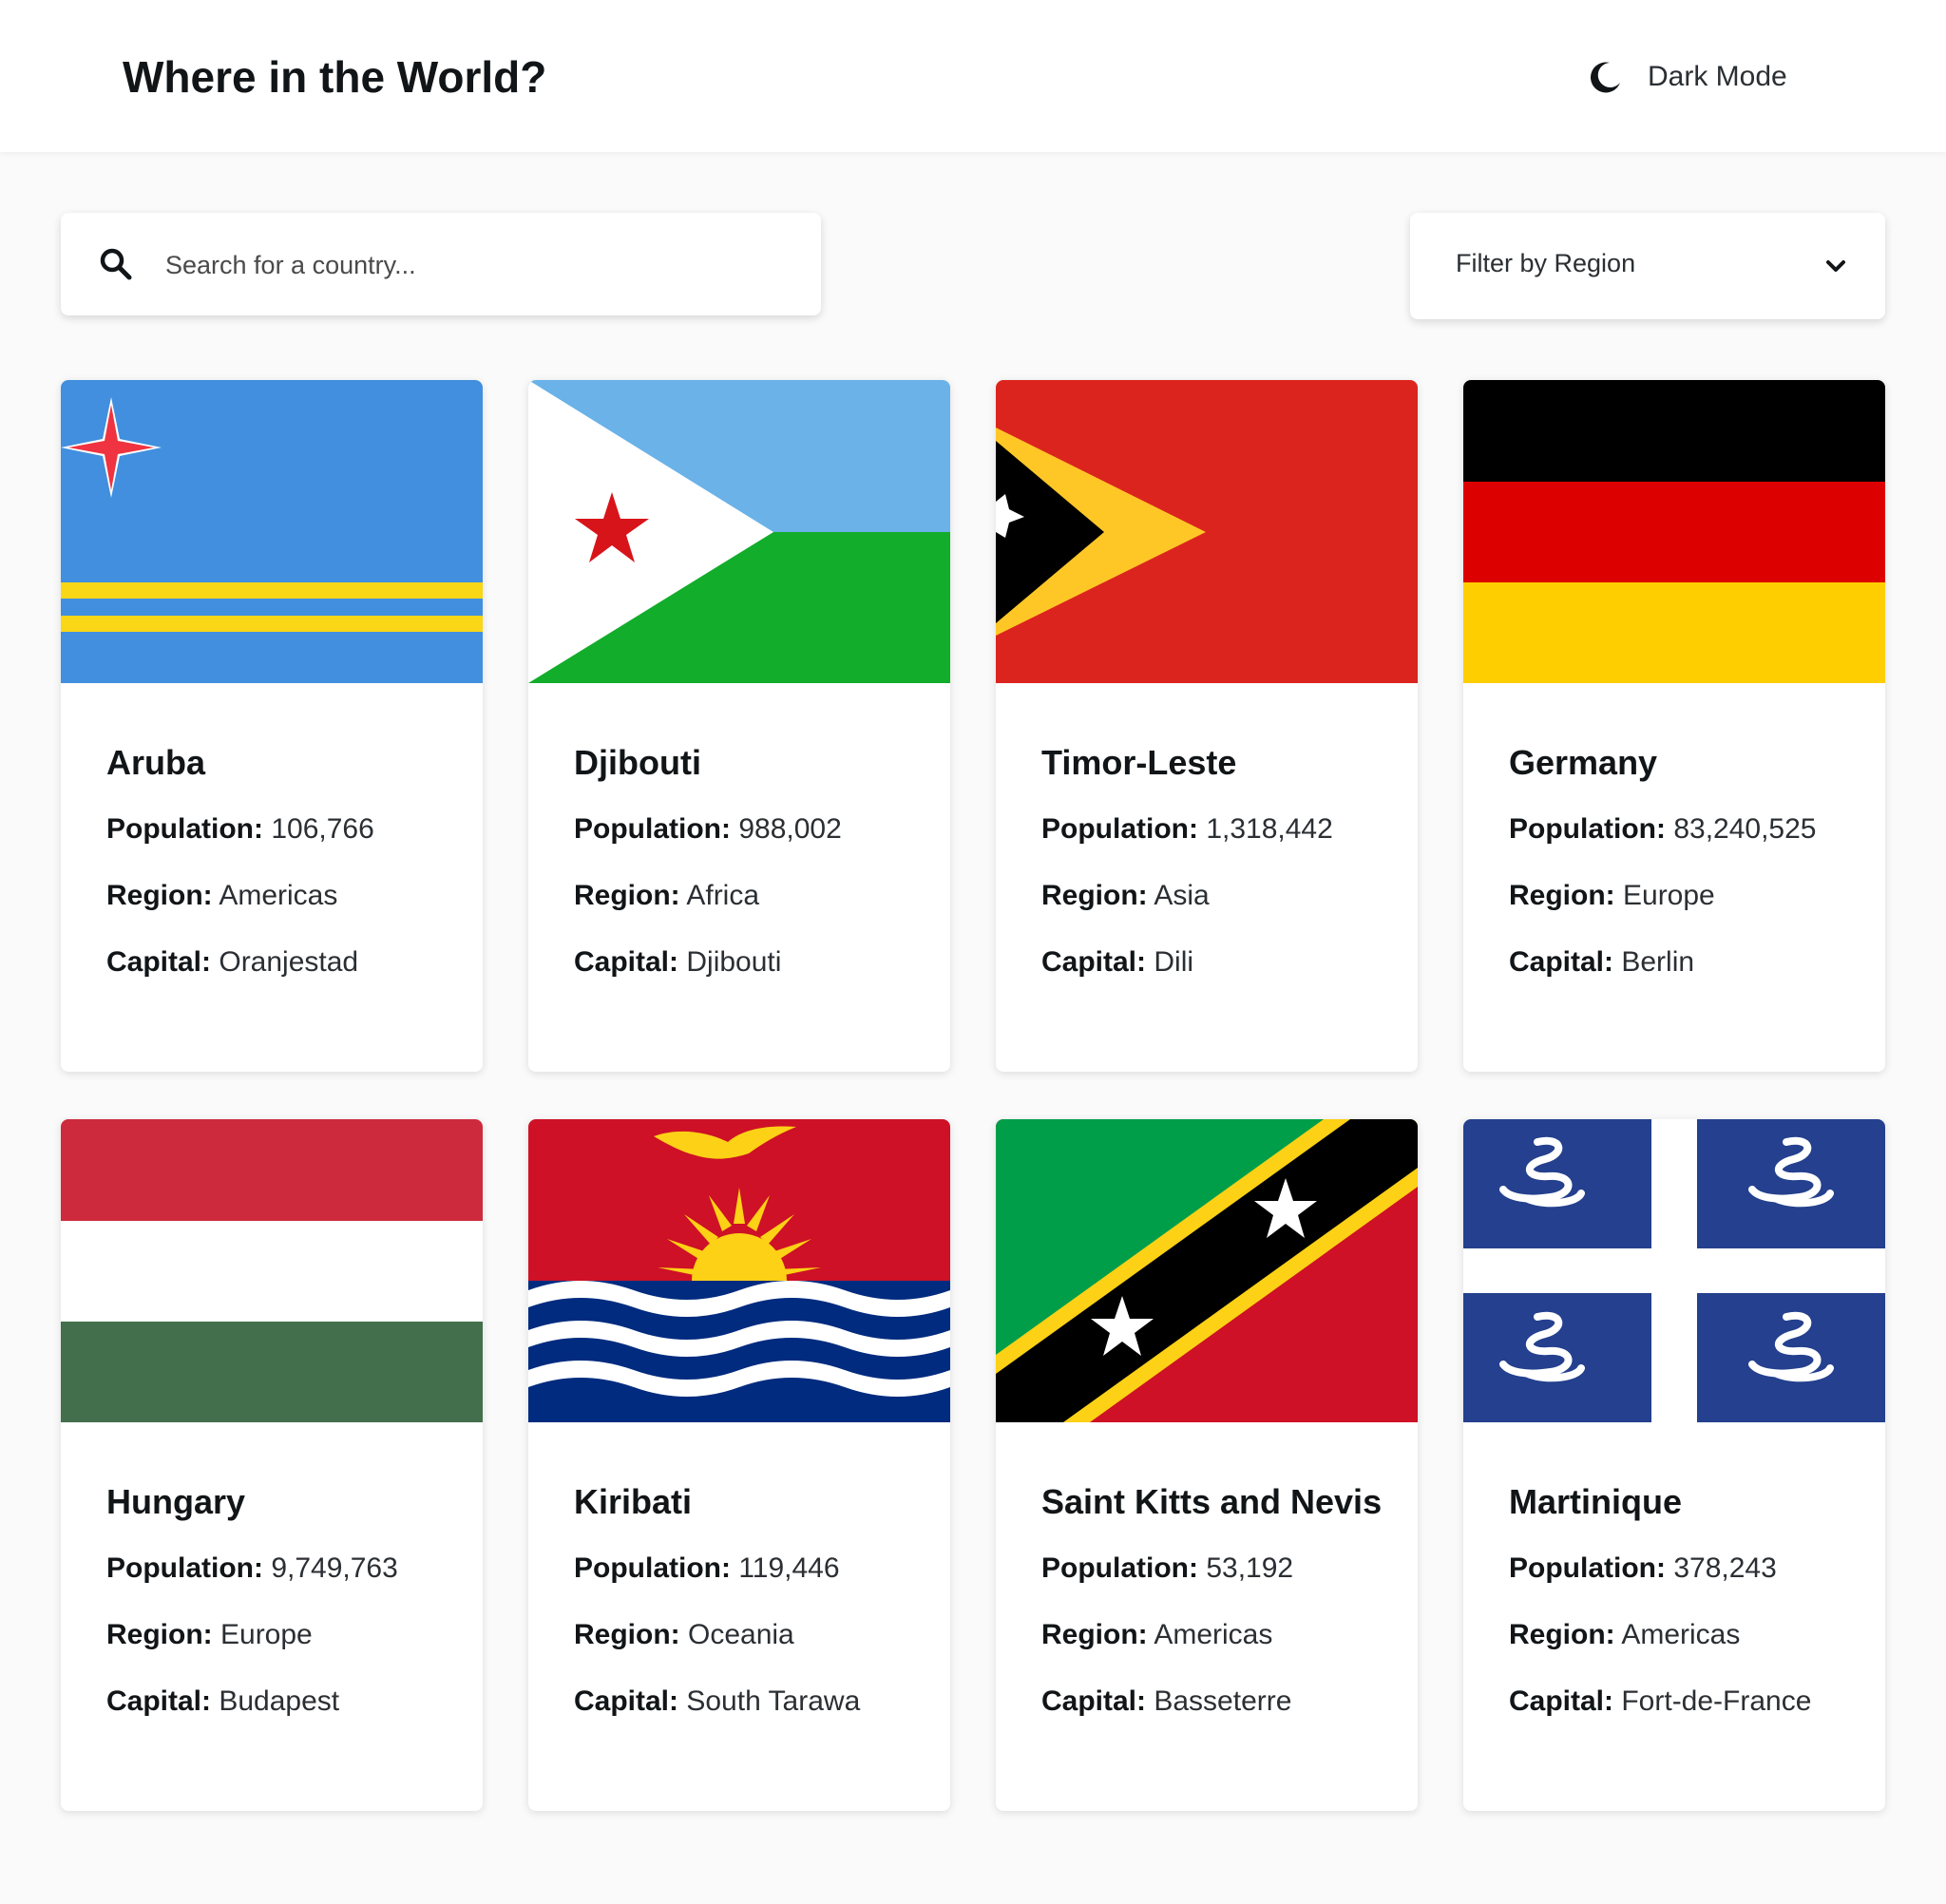 The image size is (1946, 1904). I want to click on hungary-flag, so click(272, 1271).